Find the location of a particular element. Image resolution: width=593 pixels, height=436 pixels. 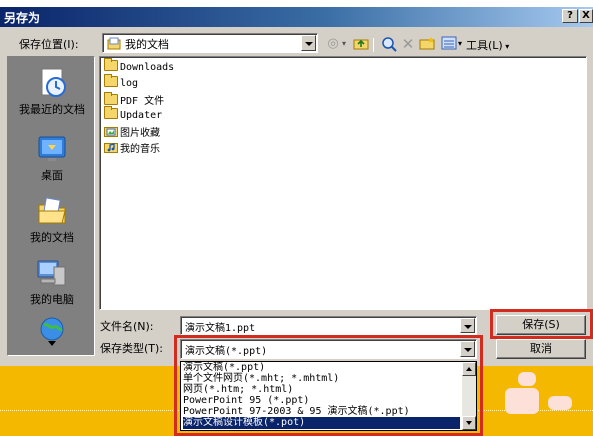

cancel-button: 取消 is located at coordinates (541, 349).